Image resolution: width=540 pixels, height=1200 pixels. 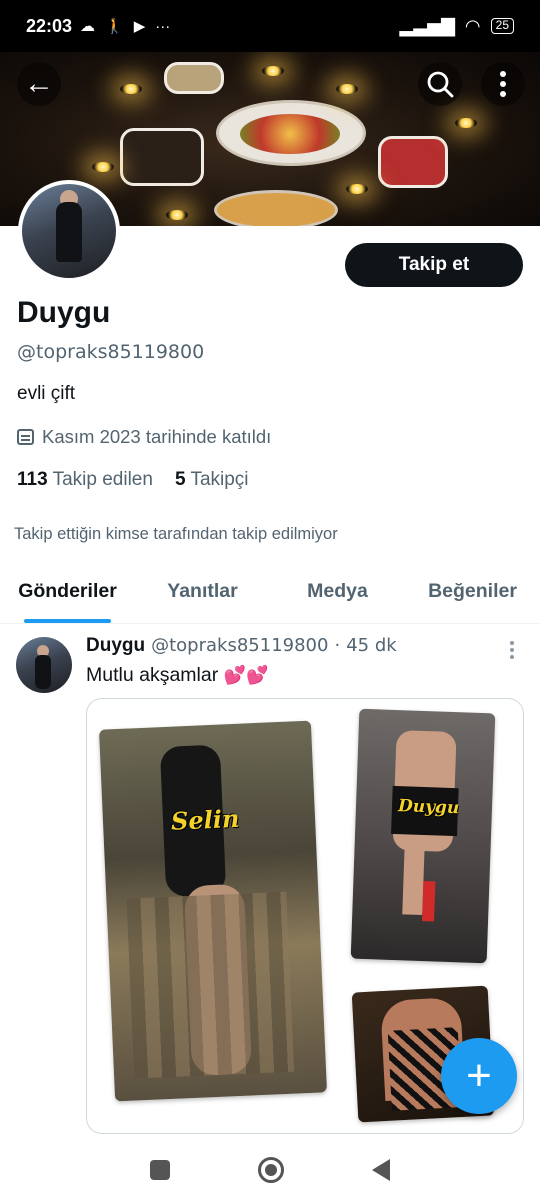 I want to click on wifi-icon: ◠, so click(x=472, y=25).